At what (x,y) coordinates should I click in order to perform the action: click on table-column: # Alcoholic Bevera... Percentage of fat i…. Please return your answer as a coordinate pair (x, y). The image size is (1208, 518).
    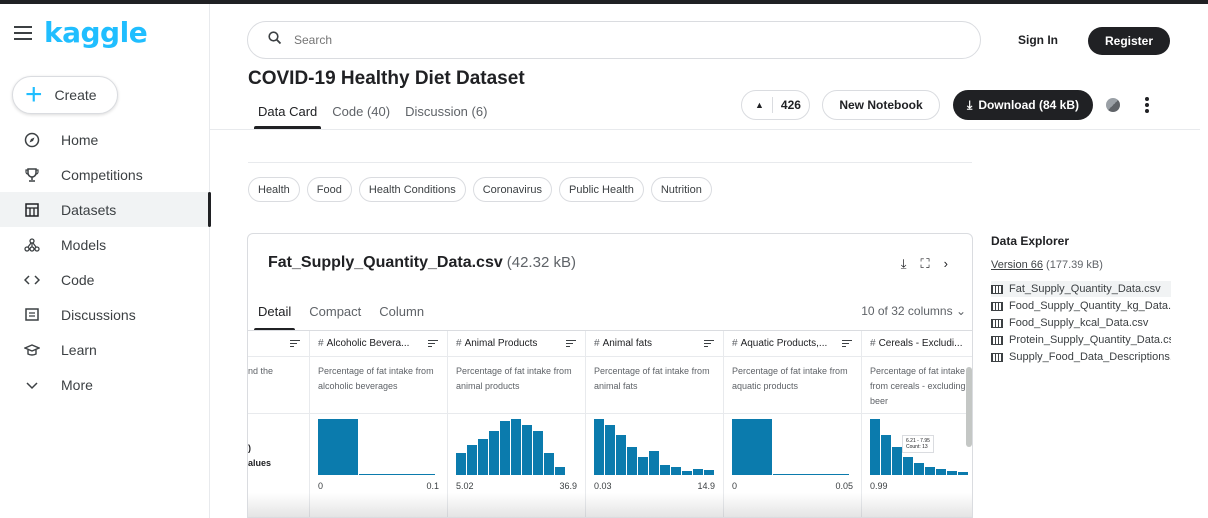
    Looking at the image, I should click on (379, 424).